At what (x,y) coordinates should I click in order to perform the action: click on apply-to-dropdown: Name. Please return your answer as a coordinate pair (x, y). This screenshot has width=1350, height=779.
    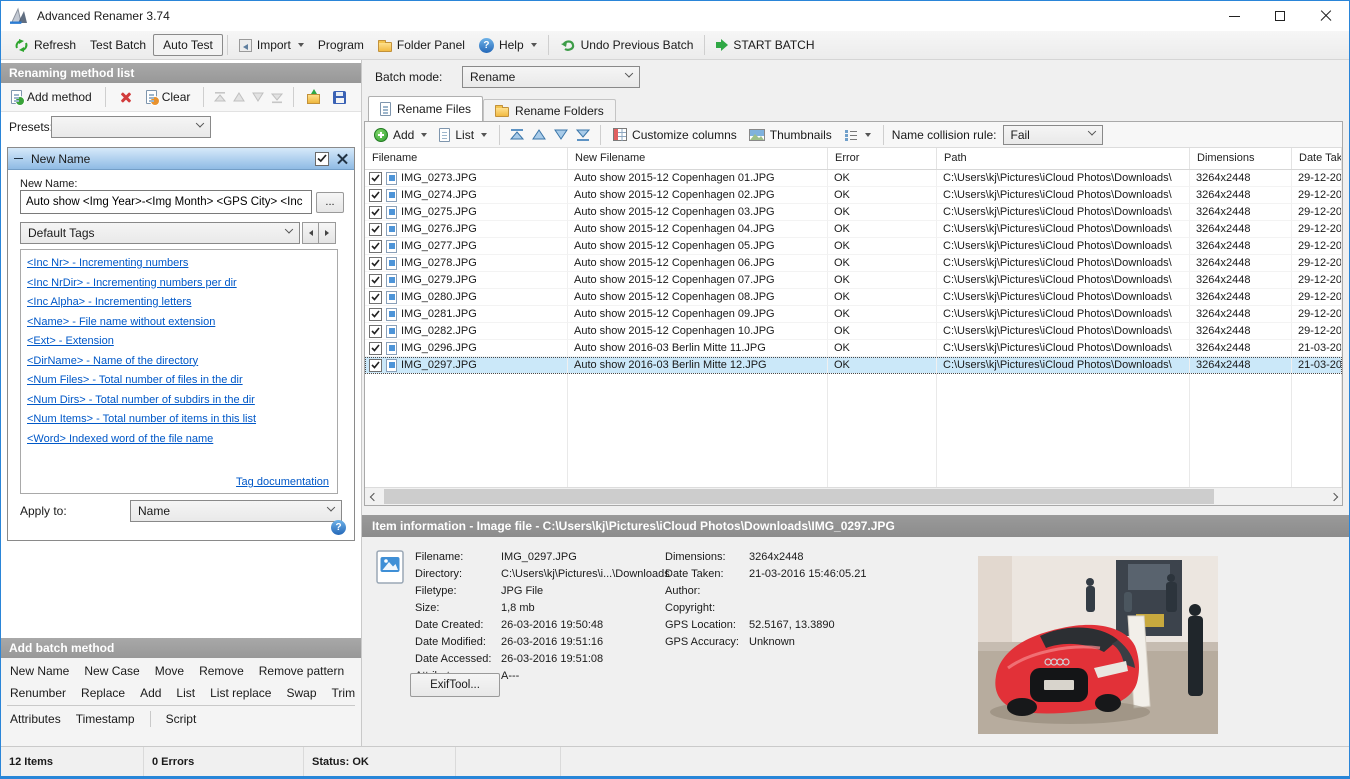
    Looking at the image, I should click on (236, 511).